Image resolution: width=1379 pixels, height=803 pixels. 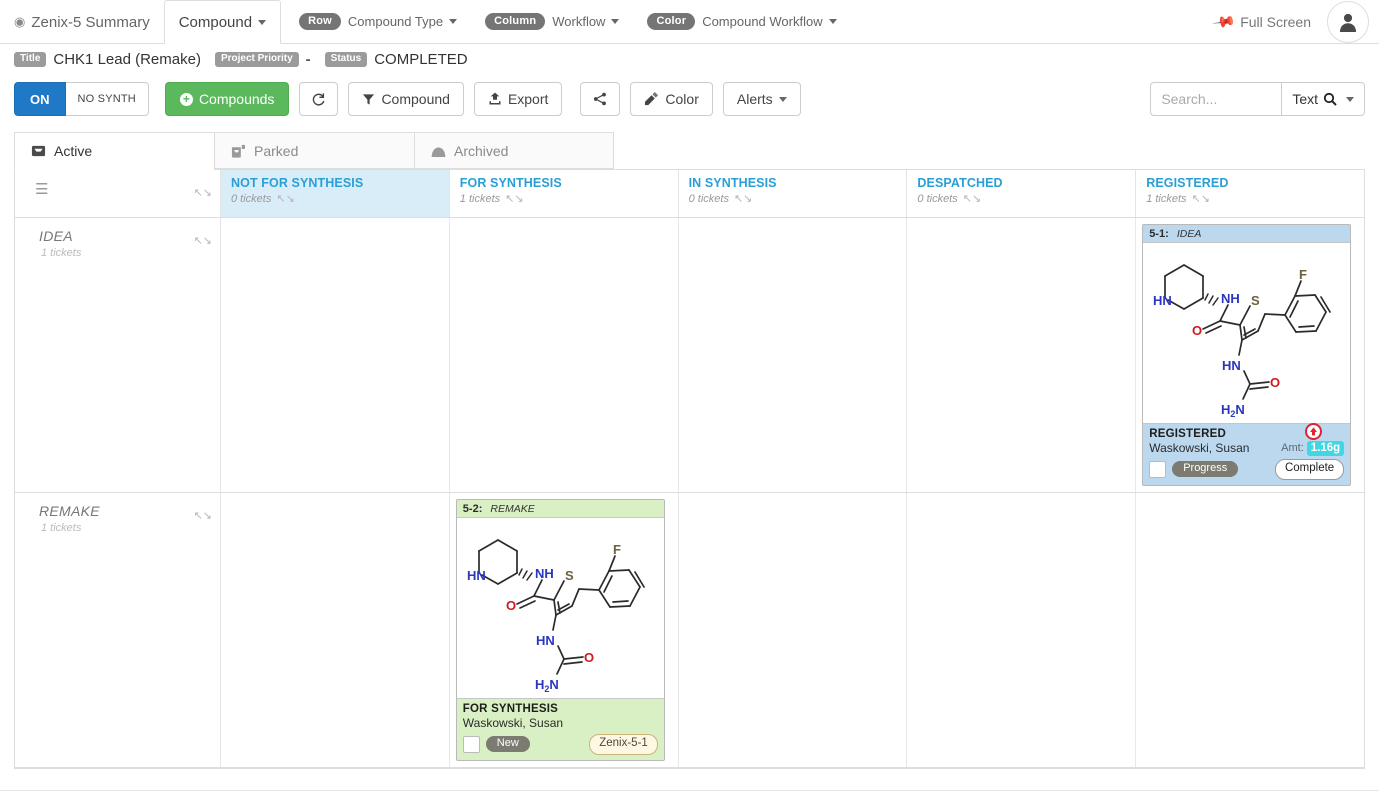 What do you see at coordinates (564, 355) in the screenshot?
I see `lane-idea-for-synthesis` at bounding box center [564, 355].